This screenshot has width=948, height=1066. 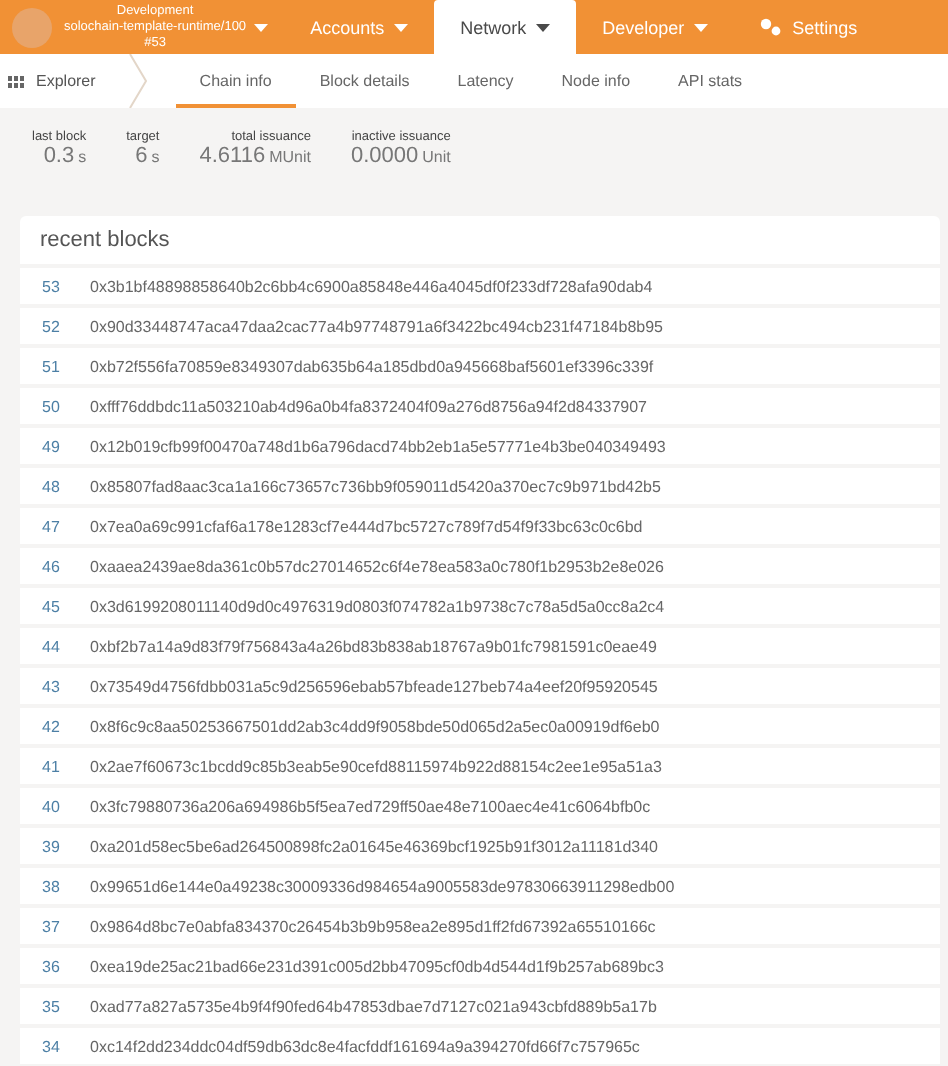 What do you see at coordinates (378, 446) in the screenshot?
I see `block-hash: 0x12b019cfb99f00470a748d1b6a796dacd74bb2eb1a5e57771e4b3be040349493` at bounding box center [378, 446].